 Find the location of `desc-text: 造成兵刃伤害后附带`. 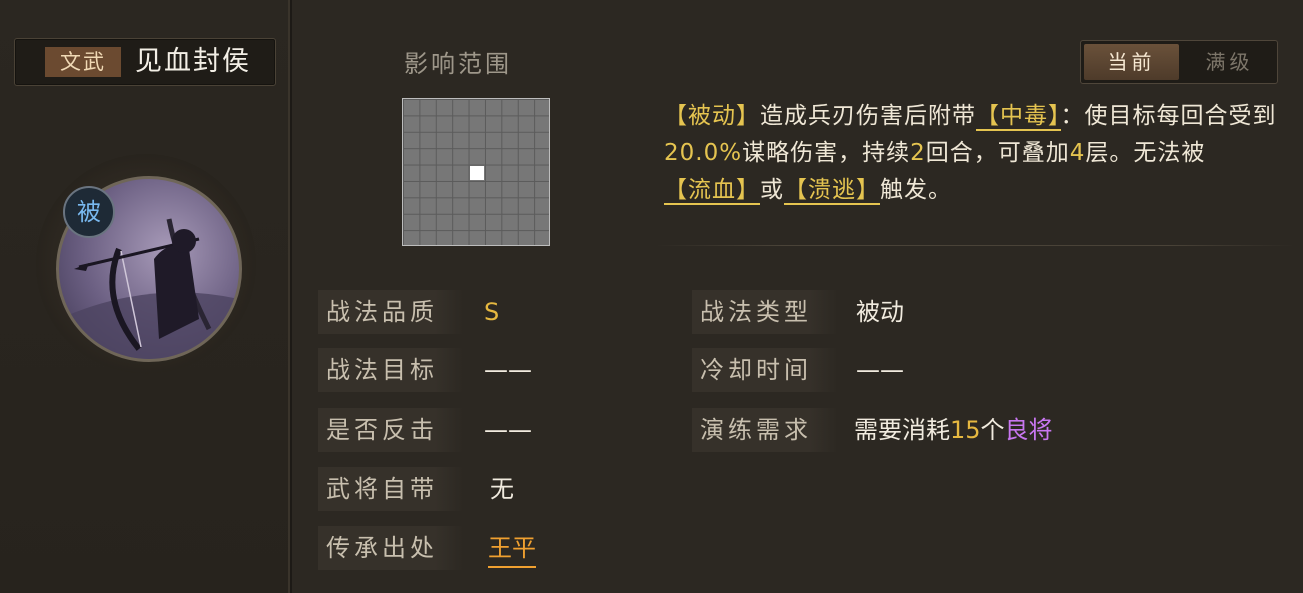

desc-text: 造成兵刃伤害后附带 is located at coordinates (868, 116).